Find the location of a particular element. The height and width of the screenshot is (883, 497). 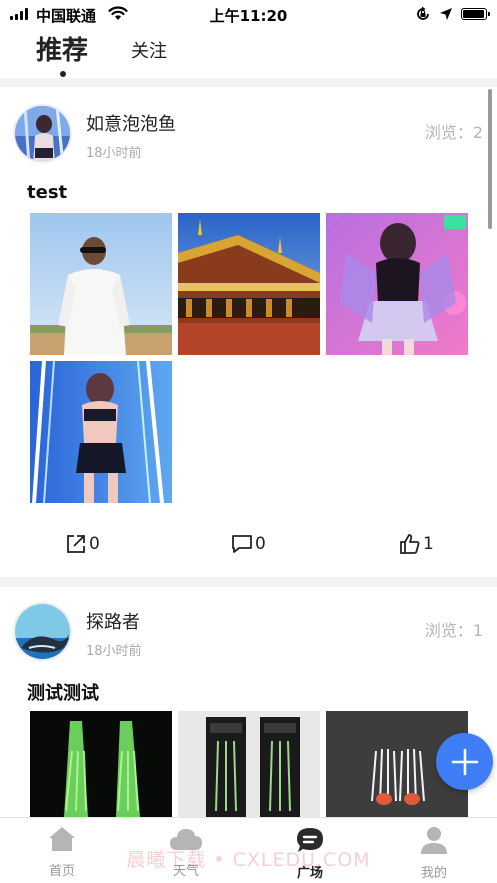

nav-item-square: 广场 is located at coordinates (310, 853).